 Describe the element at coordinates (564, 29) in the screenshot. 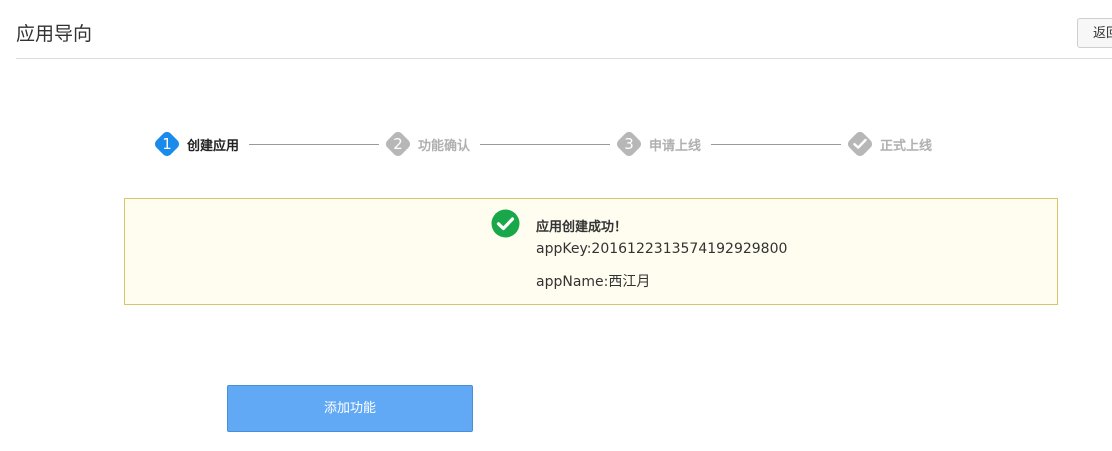

I see `page-header: 应用导向 返回` at that location.